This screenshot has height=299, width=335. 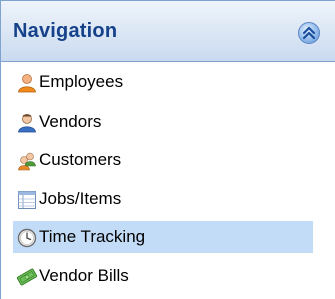 What do you see at coordinates (27, 277) in the screenshot?
I see `money-bill-icon` at bounding box center [27, 277].